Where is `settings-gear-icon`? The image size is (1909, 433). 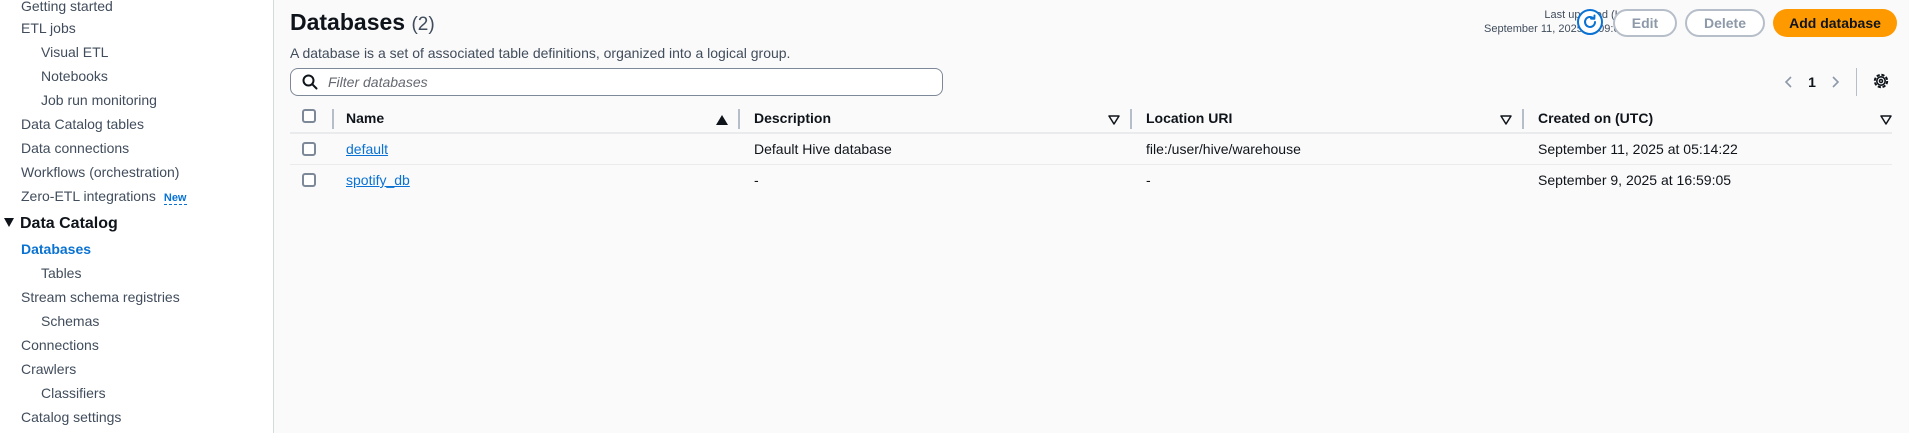
settings-gear-icon is located at coordinates (1881, 81).